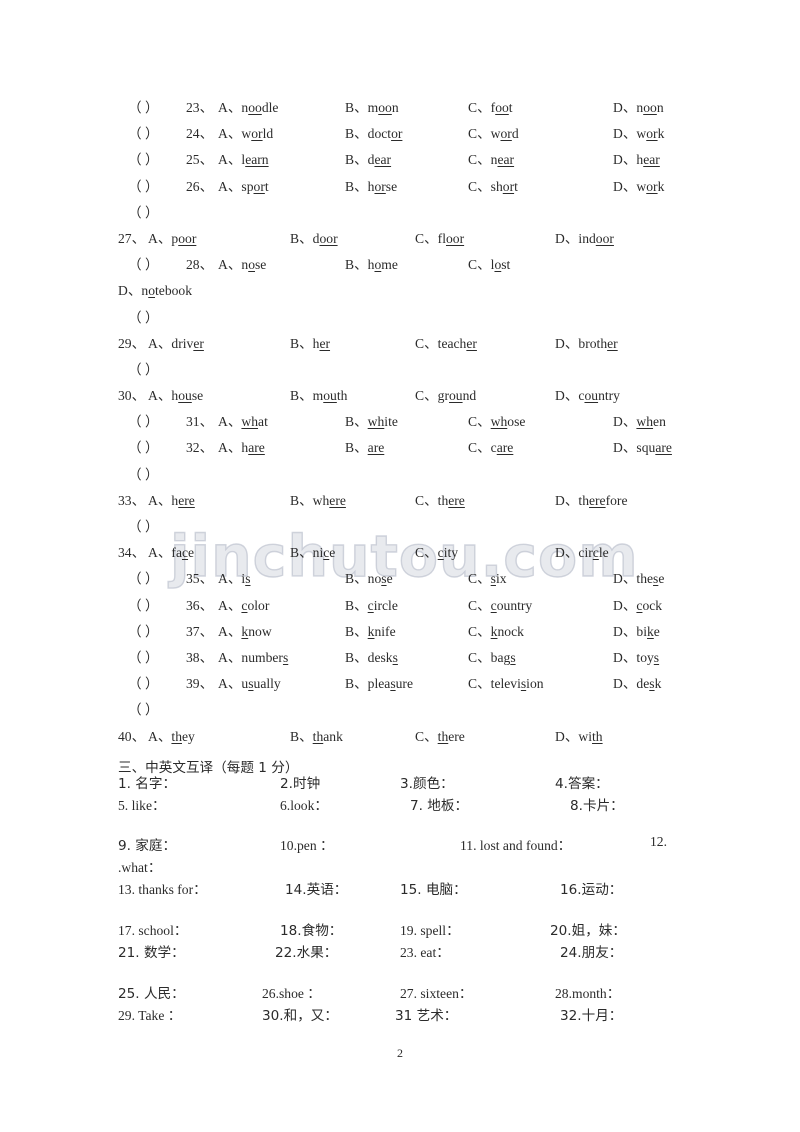 This screenshot has width=800, height=1132. I want to click on option-b: B、home, so click(371, 263).